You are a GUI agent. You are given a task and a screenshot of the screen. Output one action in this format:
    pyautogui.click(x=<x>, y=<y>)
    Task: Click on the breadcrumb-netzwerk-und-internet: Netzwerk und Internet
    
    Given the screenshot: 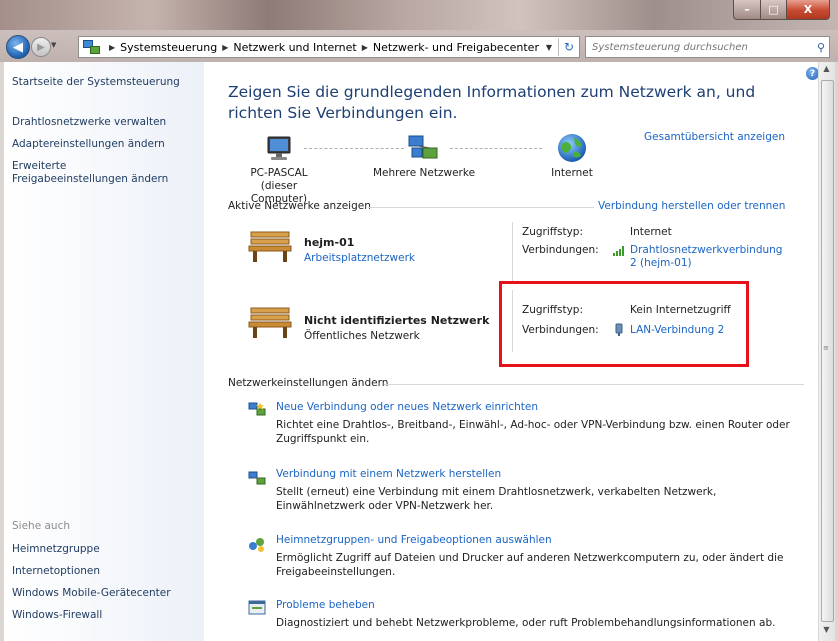 What is the action you would take?
    pyautogui.click(x=294, y=47)
    